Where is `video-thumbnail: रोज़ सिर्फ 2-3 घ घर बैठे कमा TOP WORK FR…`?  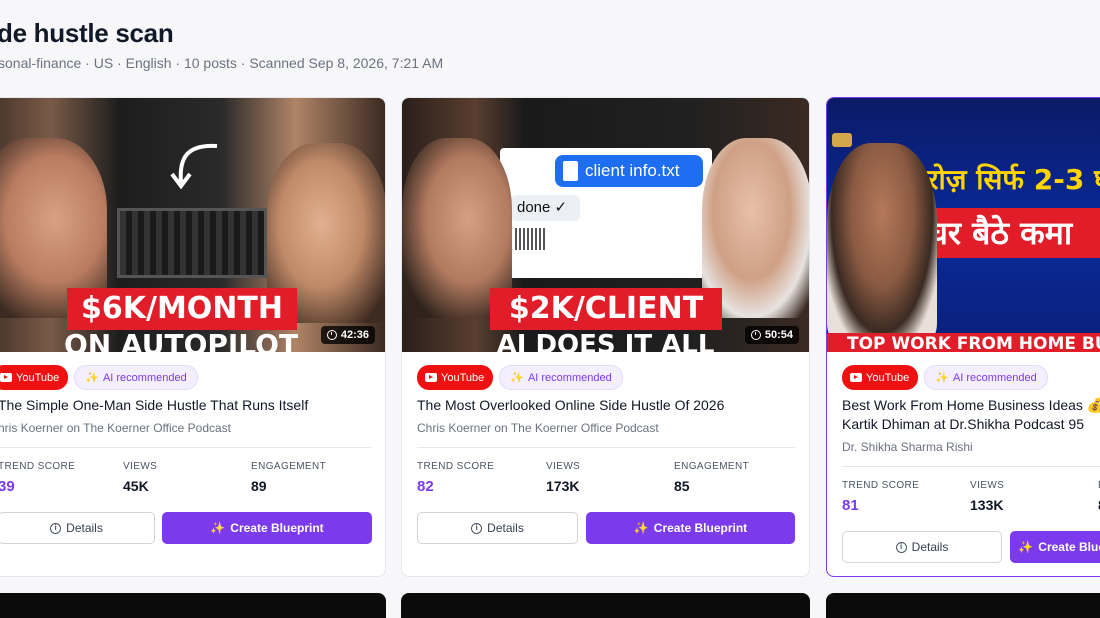
video-thumbnail: रोज़ सिर्फ 2-3 घ घर बैठे कमा TOP WORK FR… is located at coordinates (963, 225).